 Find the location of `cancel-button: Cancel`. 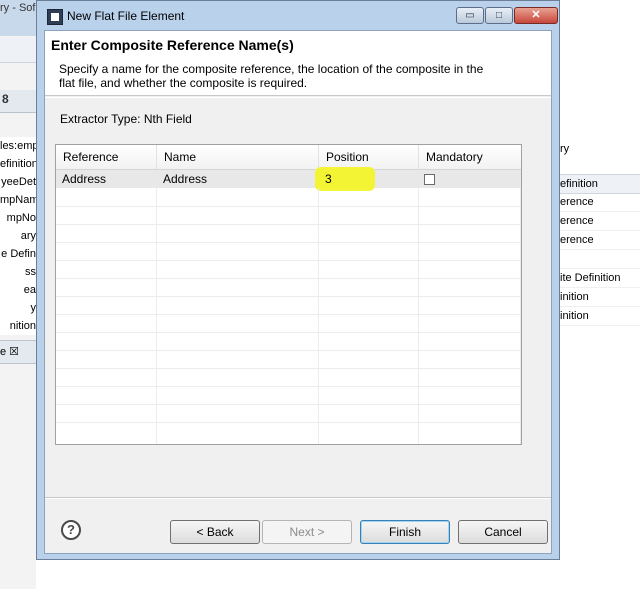

cancel-button: Cancel is located at coordinates (503, 532).